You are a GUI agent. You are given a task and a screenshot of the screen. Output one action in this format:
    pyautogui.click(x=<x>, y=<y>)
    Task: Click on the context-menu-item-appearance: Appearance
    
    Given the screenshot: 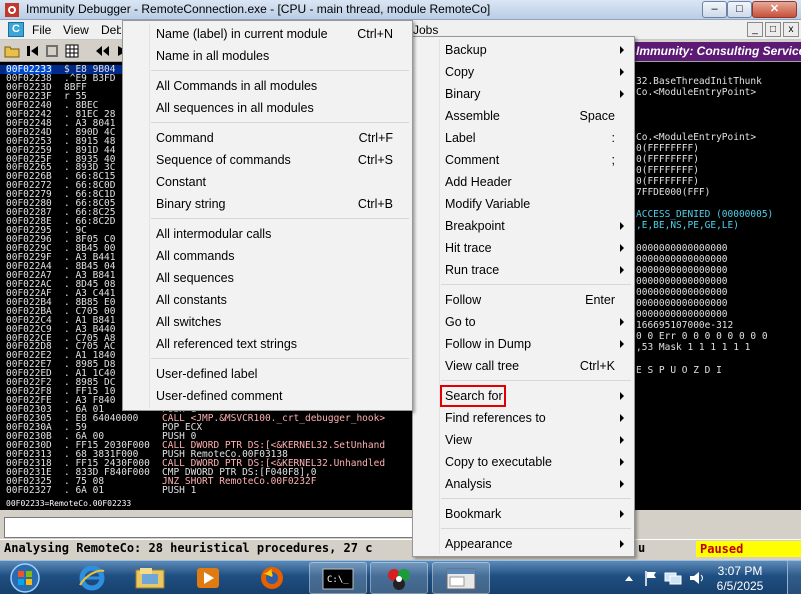 What is the action you would take?
    pyautogui.click(x=523, y=544)
    